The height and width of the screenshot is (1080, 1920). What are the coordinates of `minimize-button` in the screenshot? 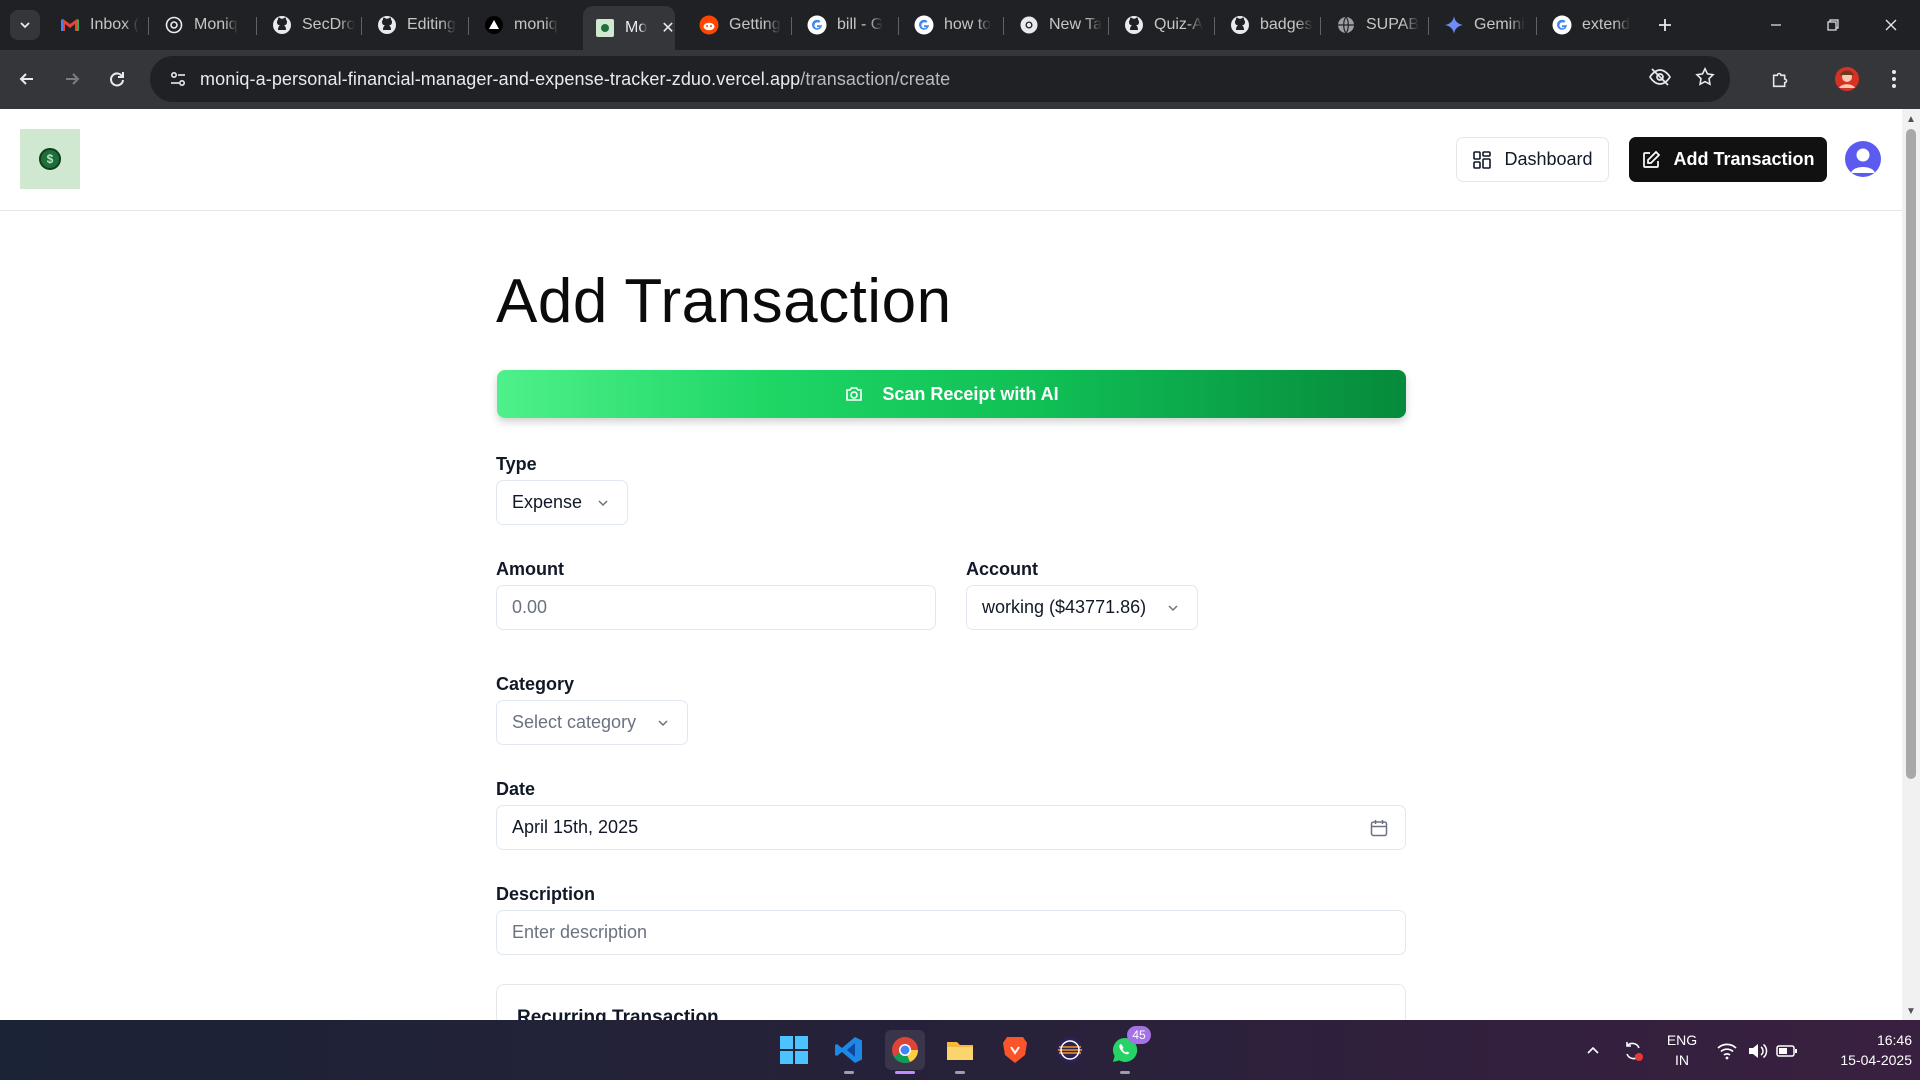 It's located at (1776, 25).